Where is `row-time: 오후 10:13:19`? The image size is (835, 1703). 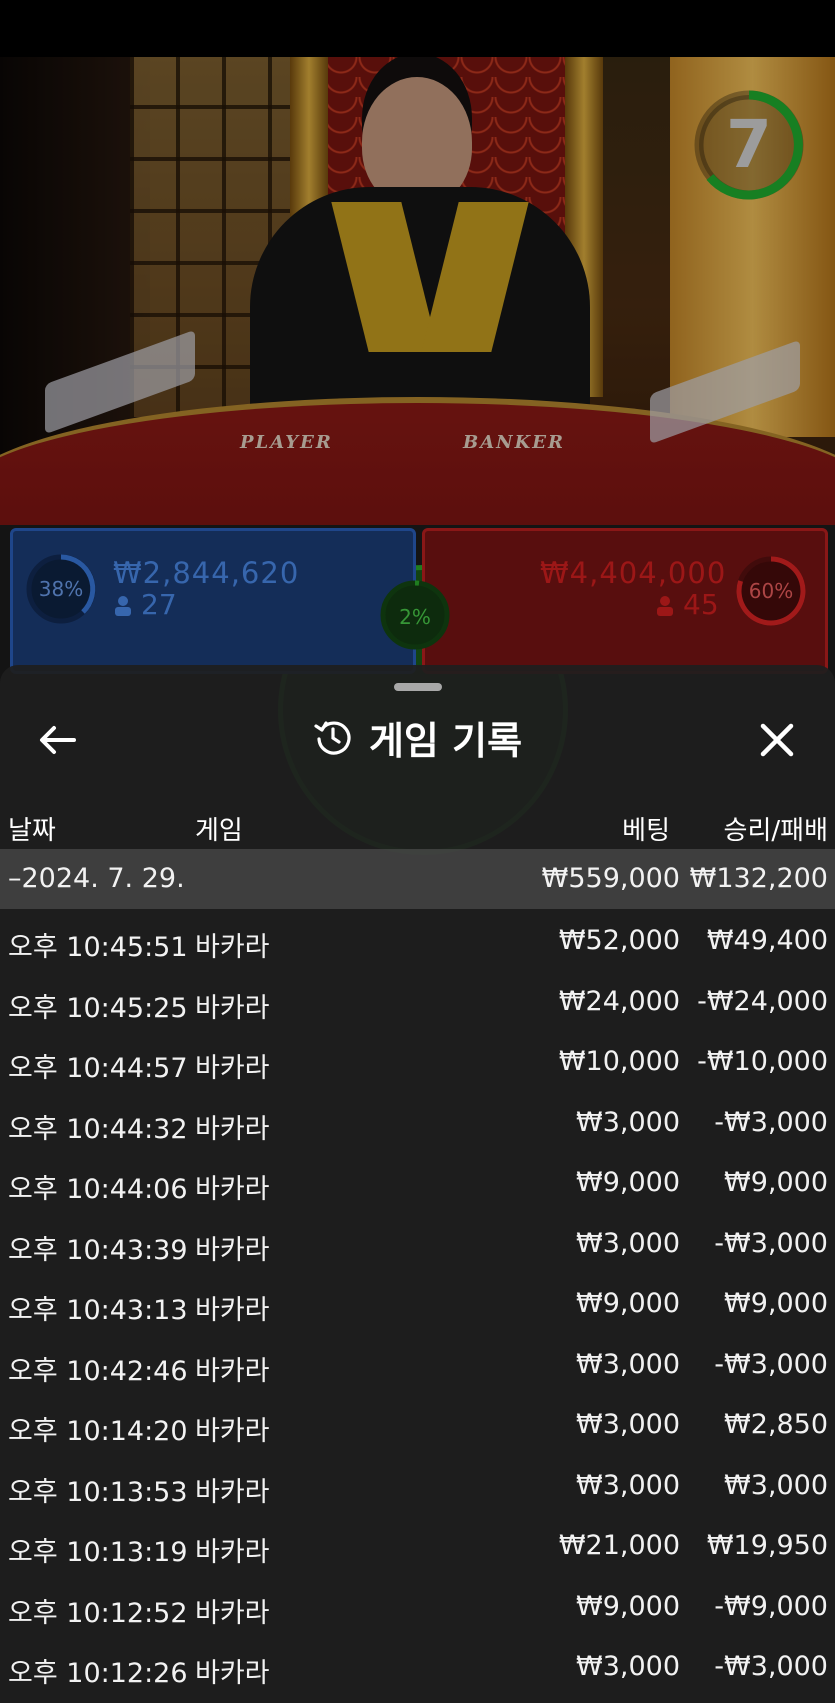
row-time: 오후 10:13:19 is located at coordinates (98, 1552).